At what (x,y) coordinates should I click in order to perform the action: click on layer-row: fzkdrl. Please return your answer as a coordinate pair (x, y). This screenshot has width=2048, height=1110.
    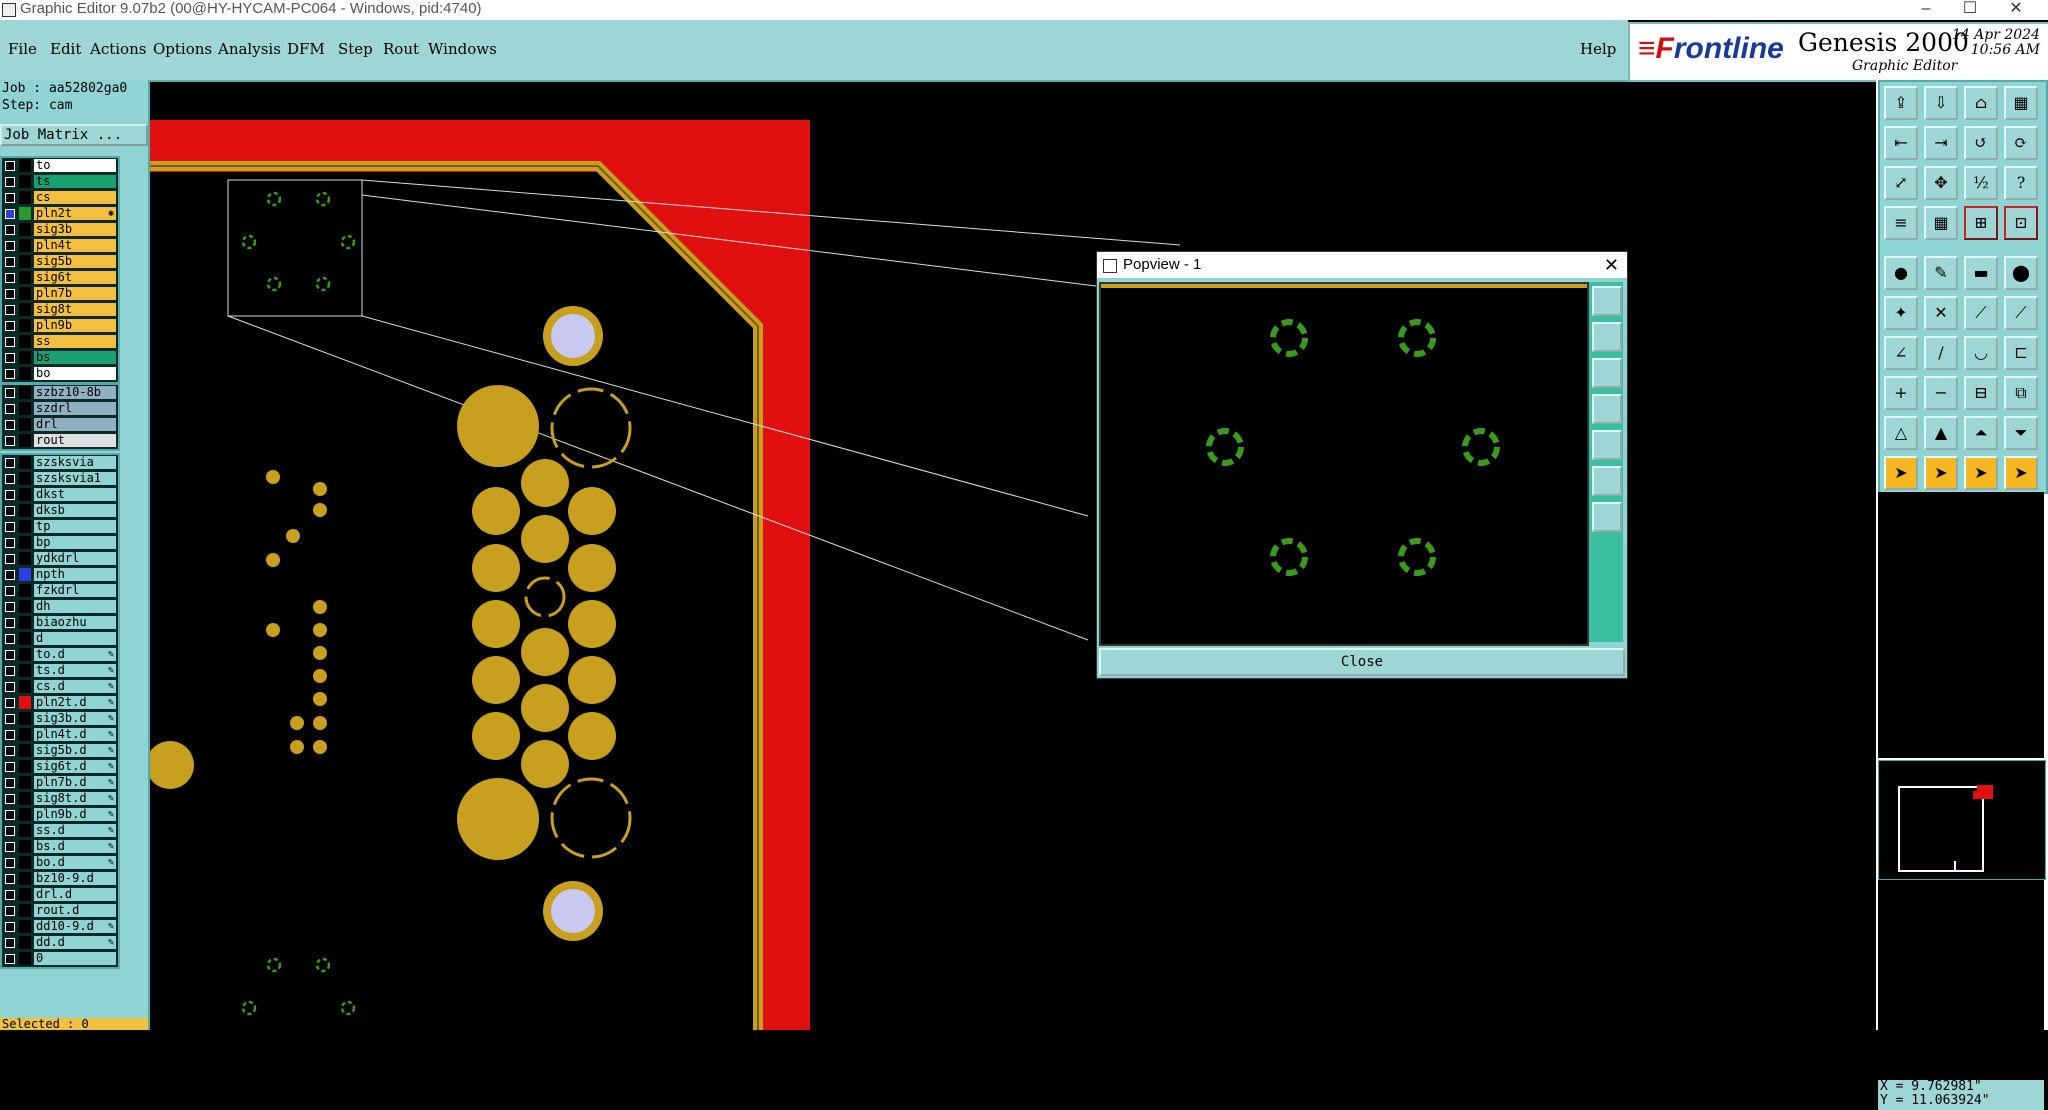
    Looking at the image, I should click on (60, 591).